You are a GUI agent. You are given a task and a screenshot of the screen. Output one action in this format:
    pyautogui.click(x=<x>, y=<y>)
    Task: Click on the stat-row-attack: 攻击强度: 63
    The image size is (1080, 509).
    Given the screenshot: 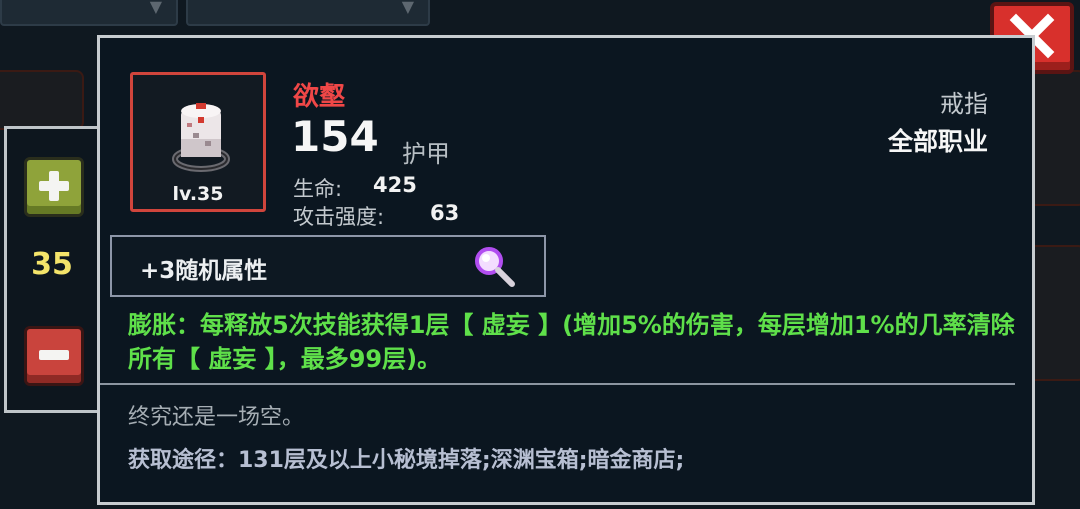 What is the action you would take?
    pyautogui.click(x=376, y=216)
    